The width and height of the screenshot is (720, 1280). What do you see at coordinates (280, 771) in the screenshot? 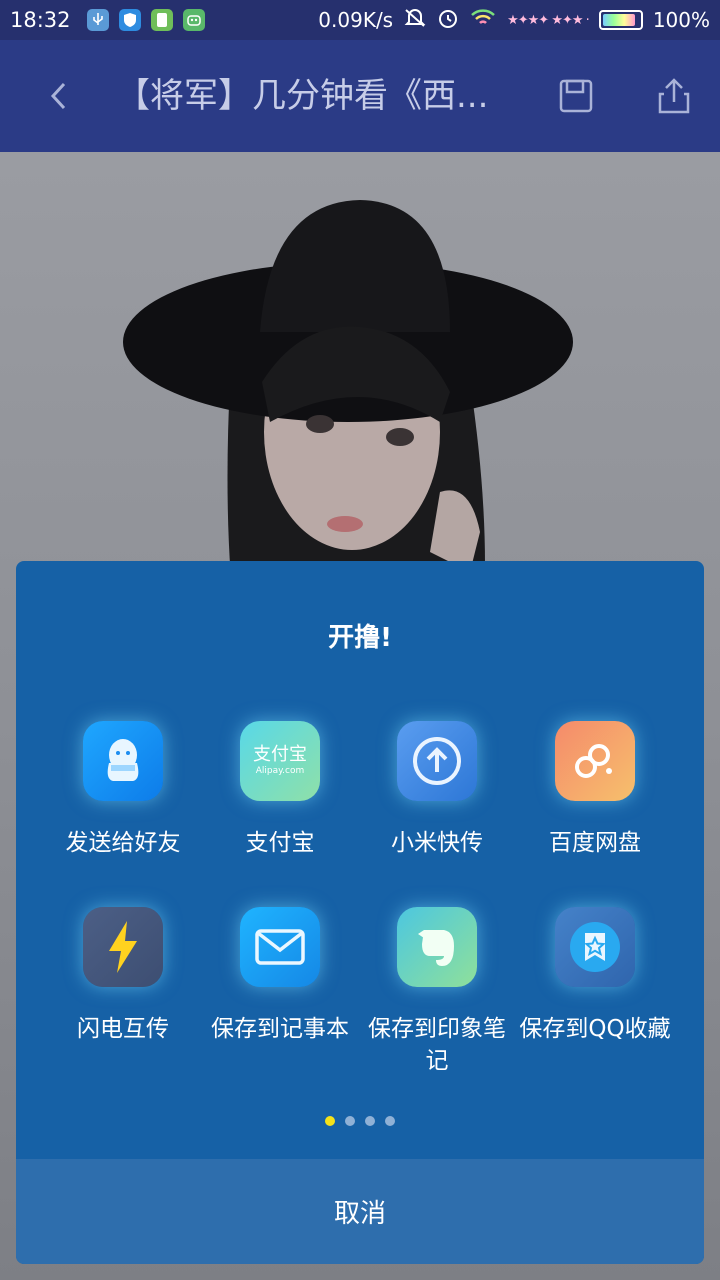
I see `alipay-logo-subtext: Alipay.com` at bounding box center [280, 771].